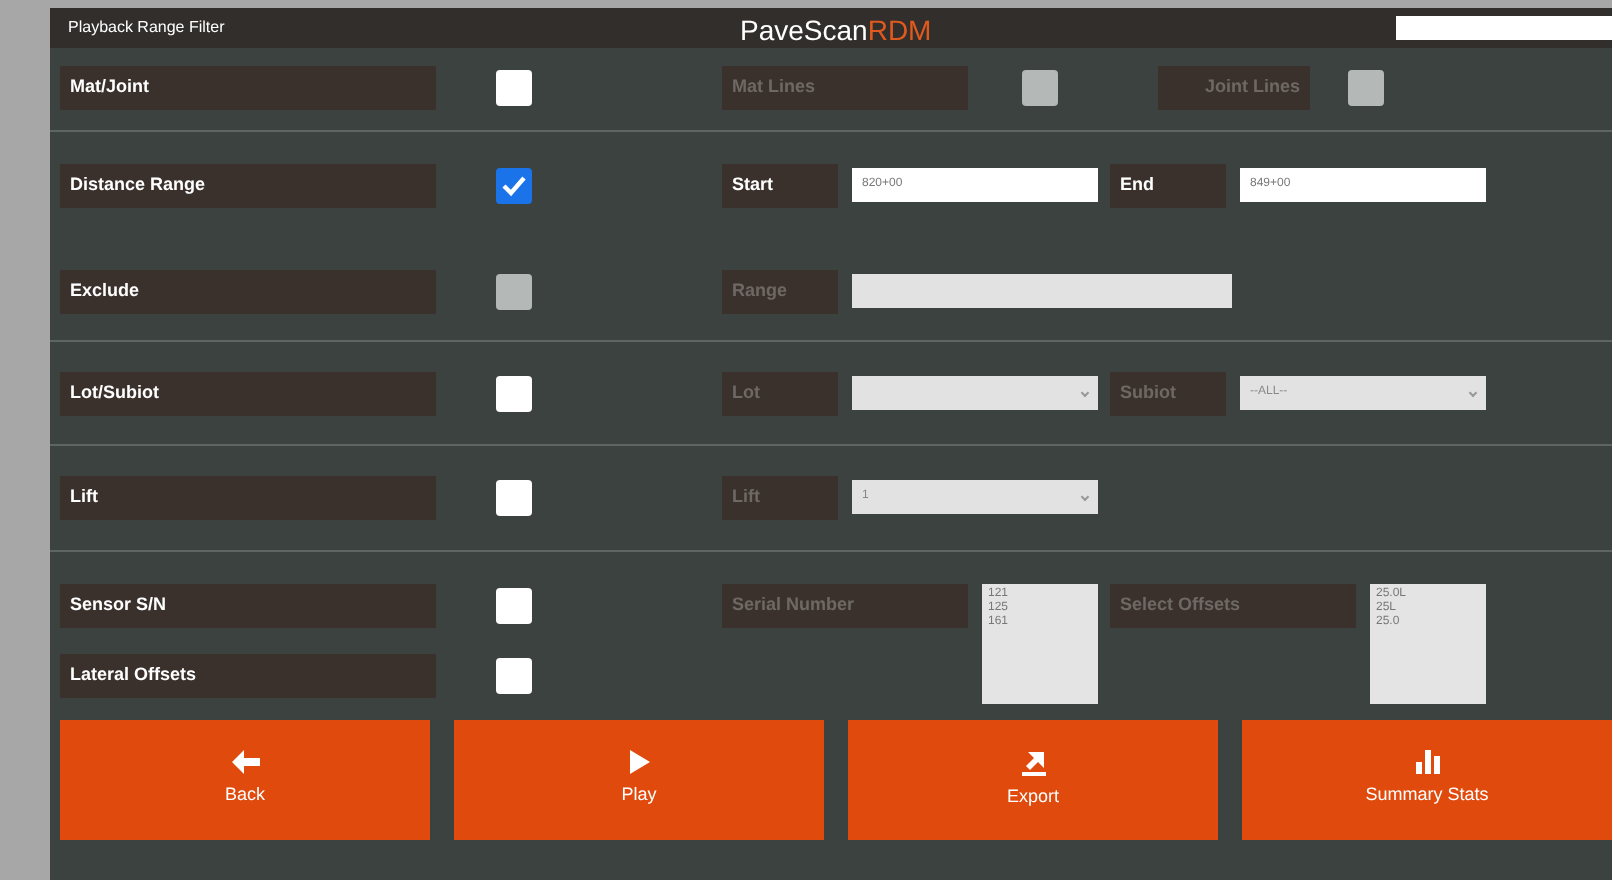  What do you see at coordinates (836, 31) in the screenshot?
I see `app-logo: PaveScanRDM` at bounding box center [836, 31].